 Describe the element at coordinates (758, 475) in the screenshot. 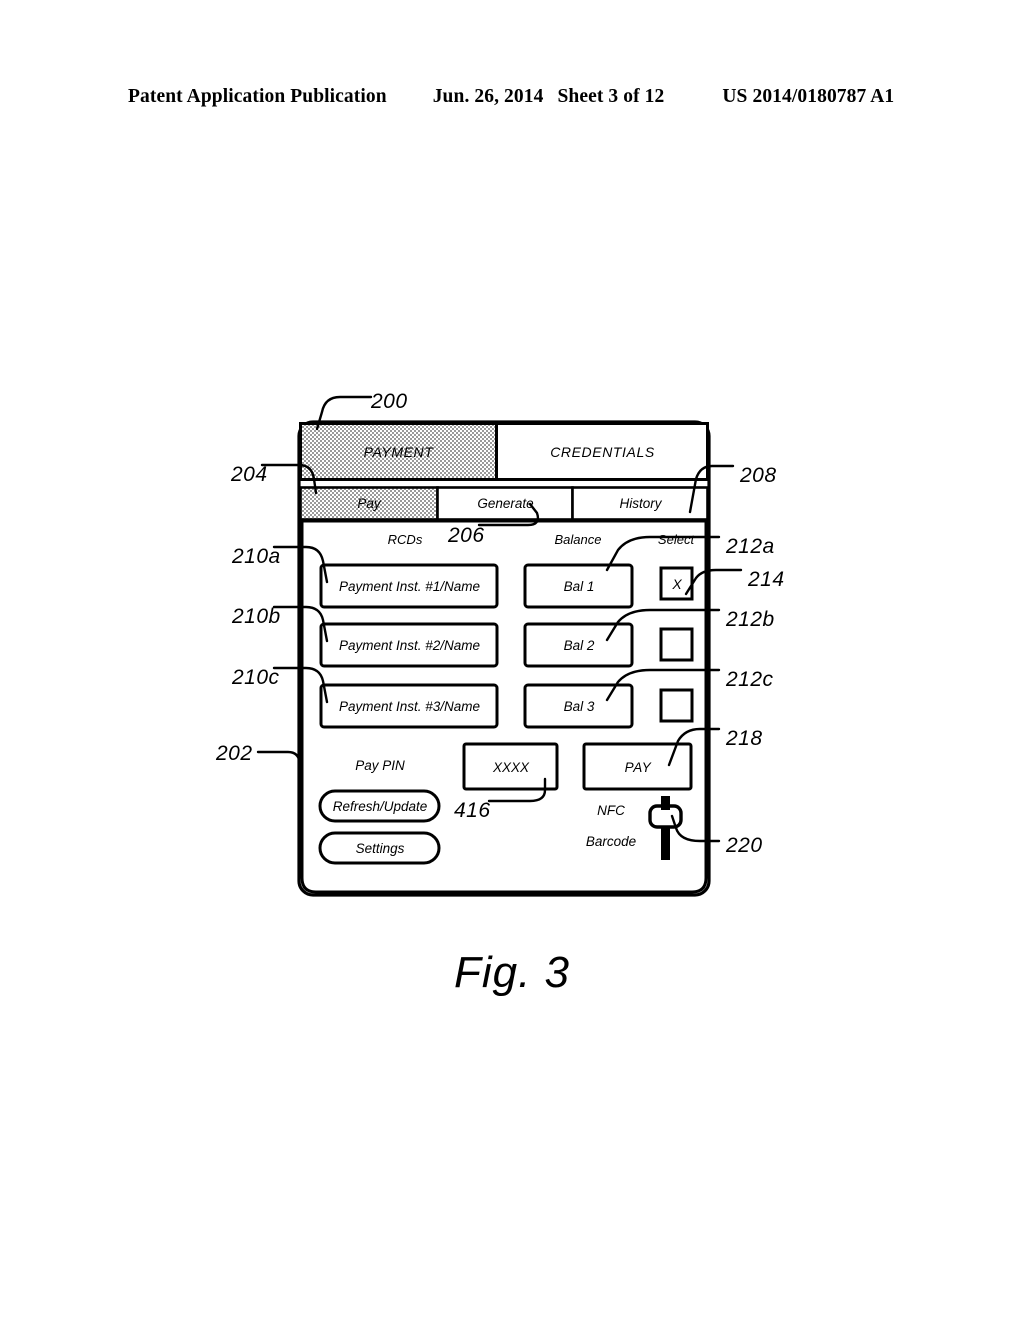

I see `ref-numeral-208: 208` at that location.